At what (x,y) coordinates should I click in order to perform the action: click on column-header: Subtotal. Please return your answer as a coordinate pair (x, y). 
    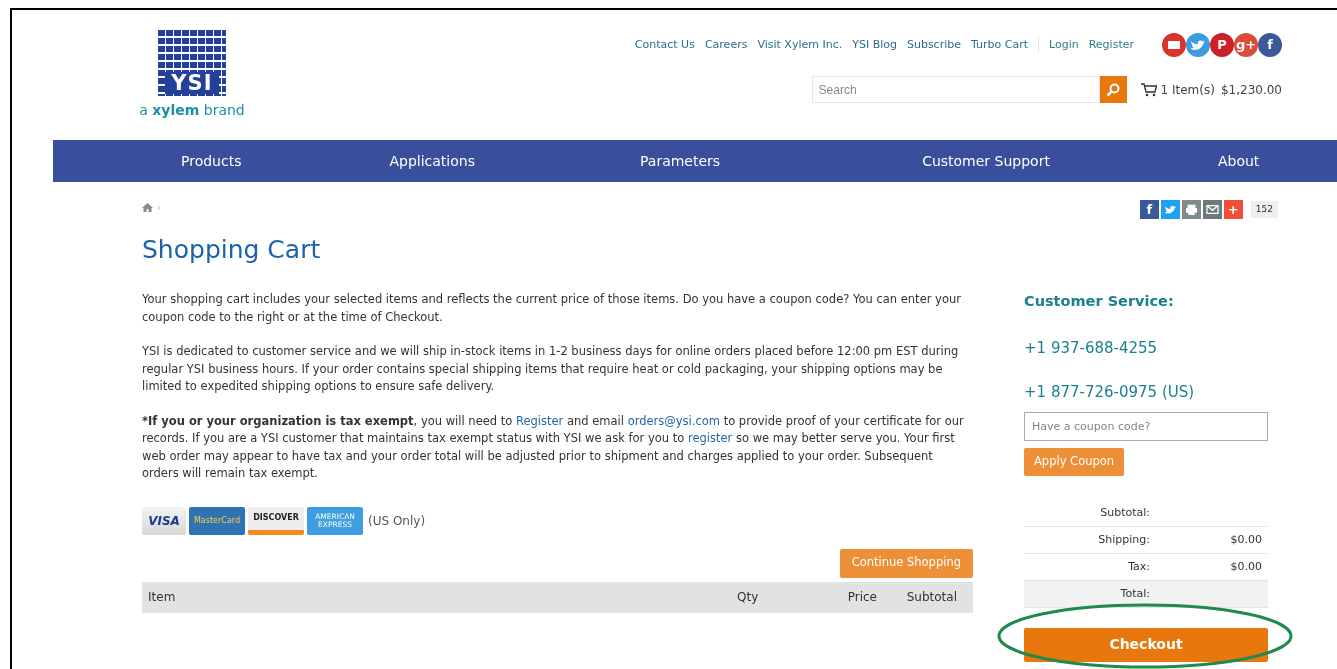
    Looking at the image, I should click on (931, 597).